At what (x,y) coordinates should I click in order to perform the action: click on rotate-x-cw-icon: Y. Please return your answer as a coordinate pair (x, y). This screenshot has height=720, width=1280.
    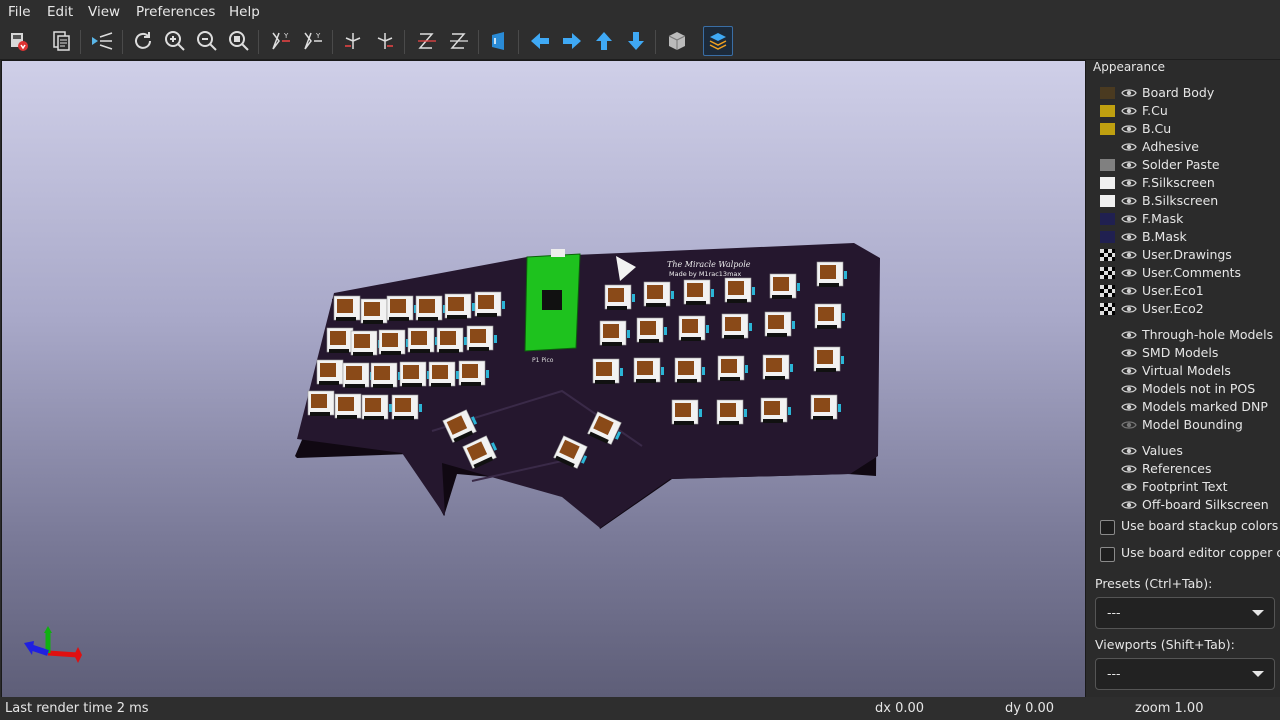
    Looking at the image, I should click on (281, 41).